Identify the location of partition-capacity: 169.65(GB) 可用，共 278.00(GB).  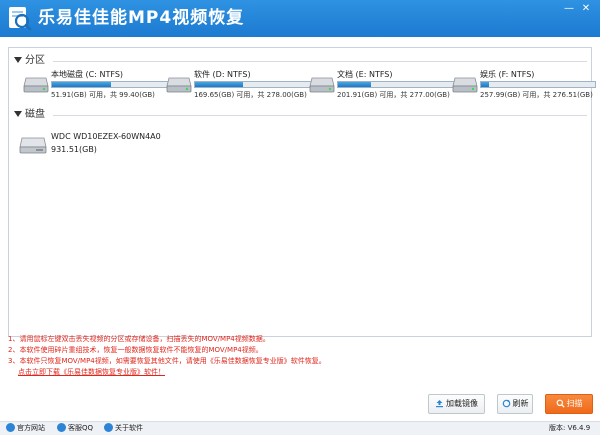
(250, 95).